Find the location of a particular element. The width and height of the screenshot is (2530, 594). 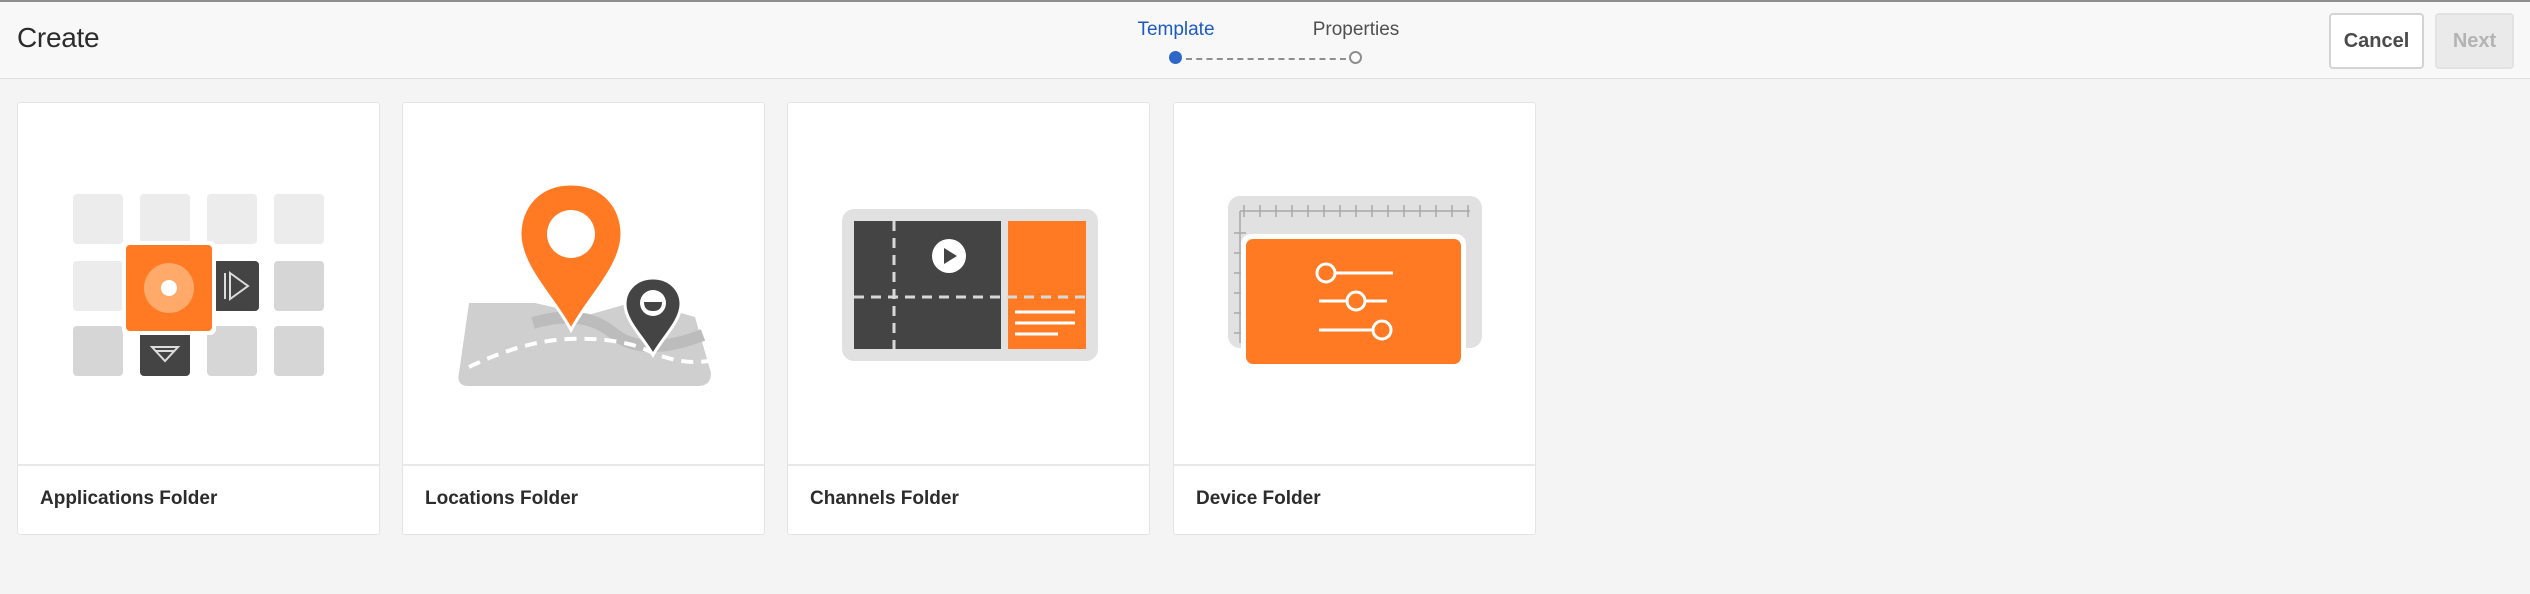

page-title: Create is located at coordinates (58, 37).